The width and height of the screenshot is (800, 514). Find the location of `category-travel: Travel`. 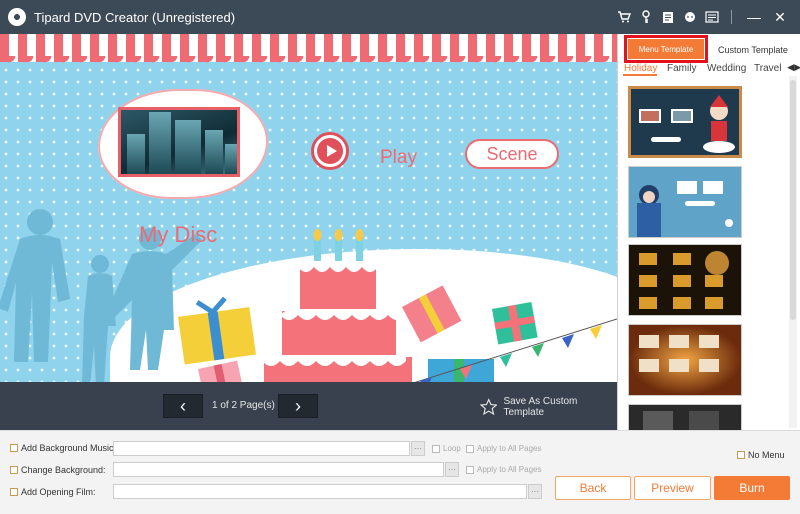

category-travel: Travel is located at coordinates (767, 68).